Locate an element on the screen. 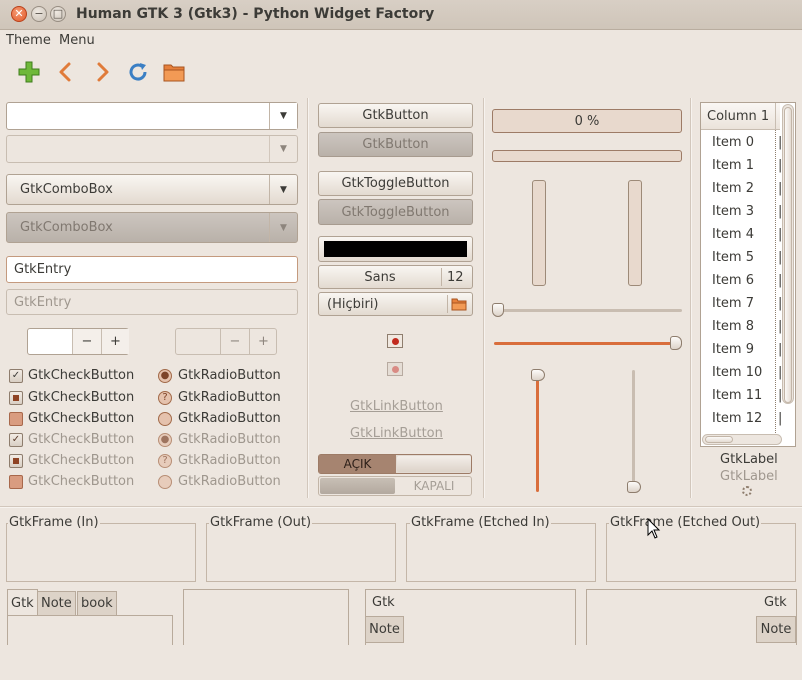 Image resolution: width=802 pixels, height=680 pixels. horizontal-scrollbar-thumb is located at coordinates (719, 439).